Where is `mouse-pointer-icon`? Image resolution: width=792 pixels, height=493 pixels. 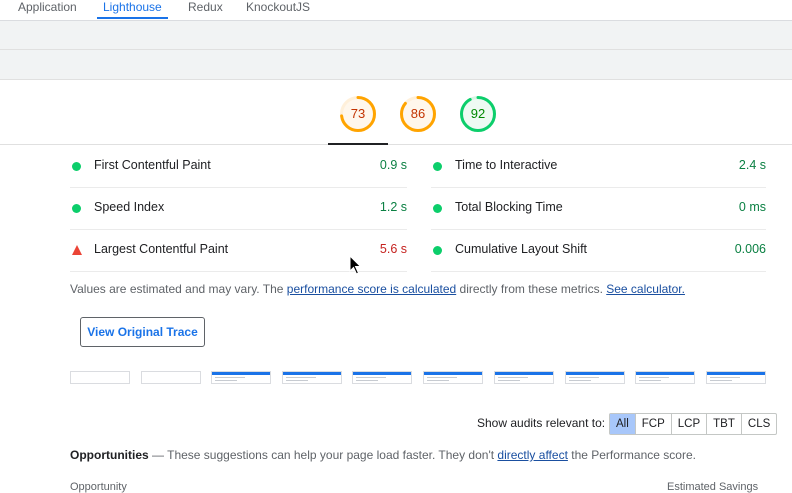 mouse-pointer-icon is located at coordinates (355, 265).